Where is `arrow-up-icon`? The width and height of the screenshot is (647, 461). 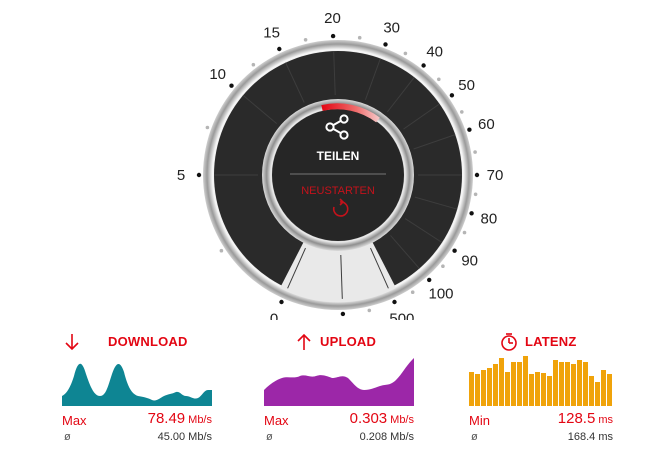
arrow-up-icon is located at coordinates (304, 341).